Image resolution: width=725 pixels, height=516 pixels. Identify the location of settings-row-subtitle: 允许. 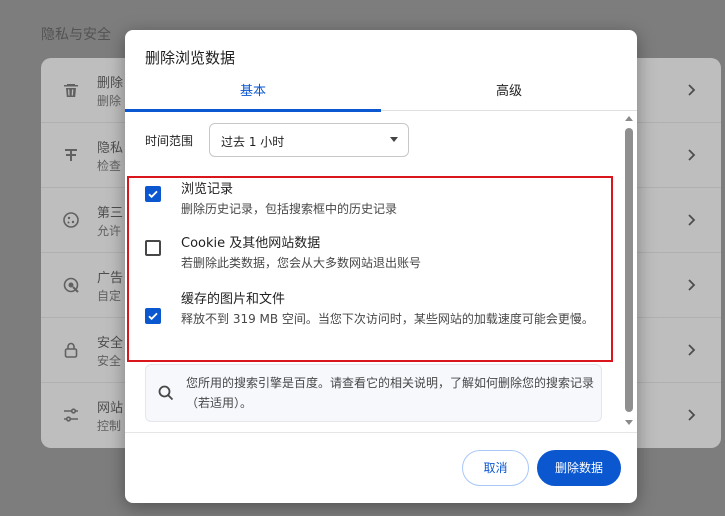
(109, 231).